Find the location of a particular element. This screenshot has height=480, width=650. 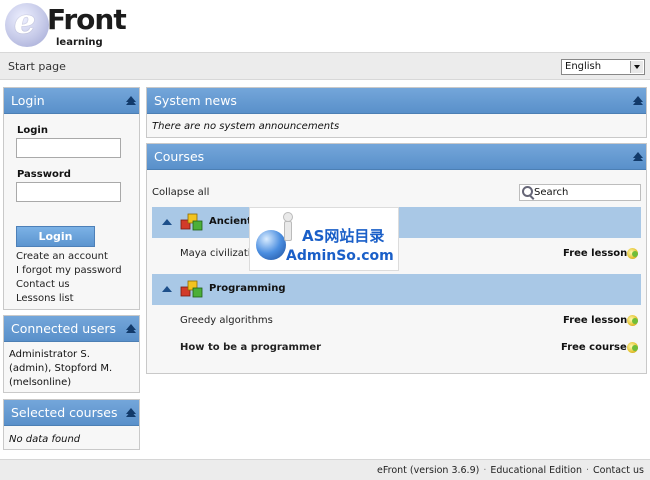

footer-edition: Educational Edition is located at coordinates (536, 470).